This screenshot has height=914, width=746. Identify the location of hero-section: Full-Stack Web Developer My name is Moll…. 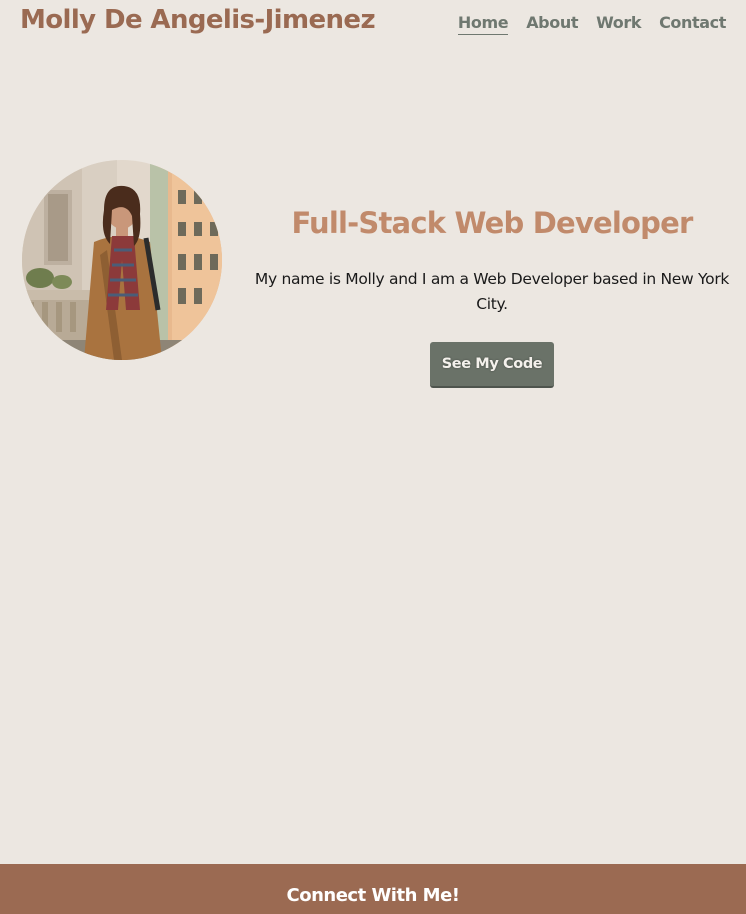
(492, 294).